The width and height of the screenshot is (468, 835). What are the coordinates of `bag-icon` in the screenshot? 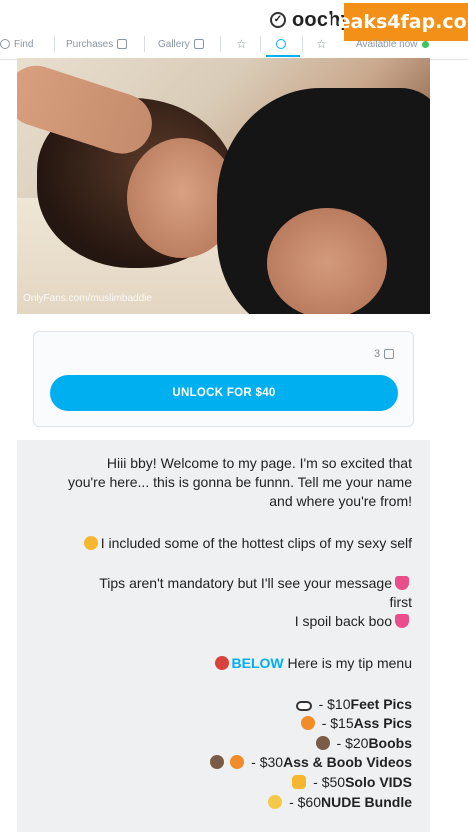 It's located at (122, 44).